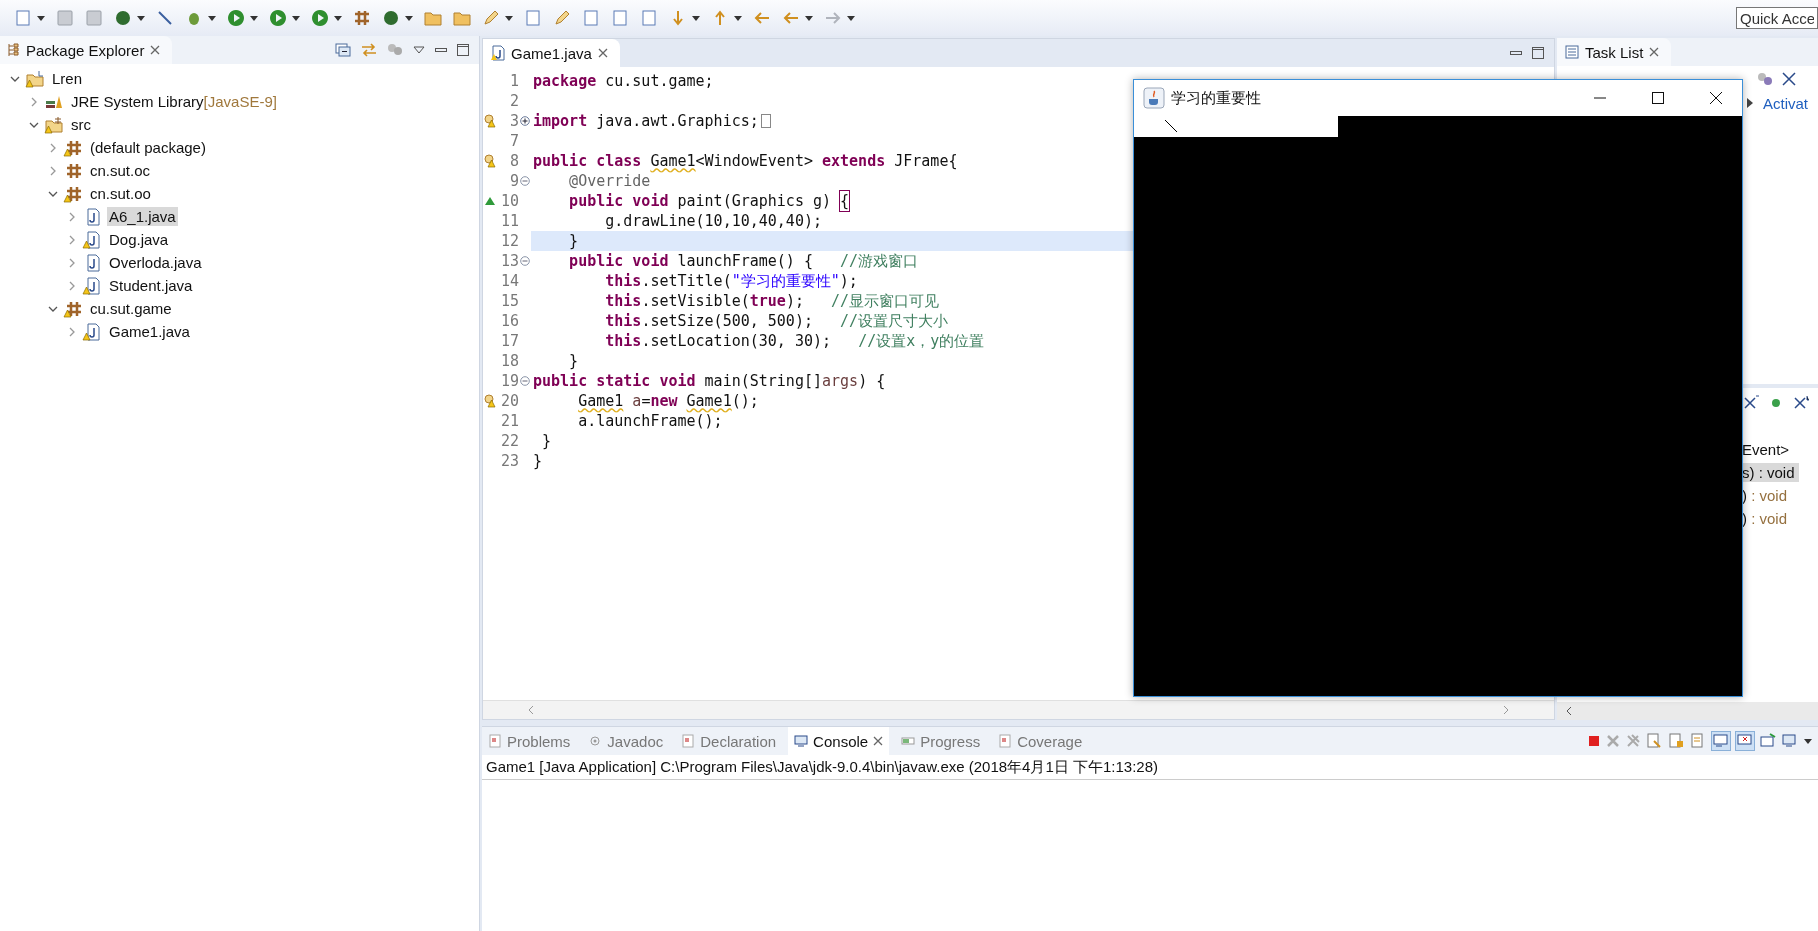 The width and height of the screenshot is (1818, 931). What do you see at coordinates (148, 147) in the screenshot?
I see `tree-item: (default package)` at bounding box center [148, 147].